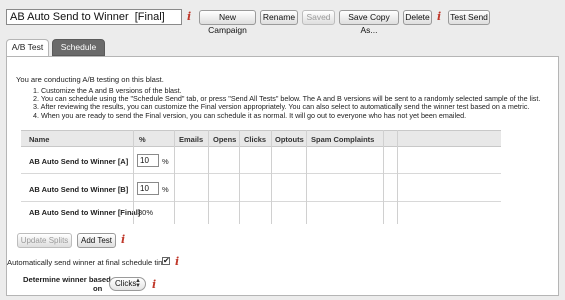  Describe the element at coordinates (318, 17) in the screenshot. I see `saved-button: Saved` at that location.